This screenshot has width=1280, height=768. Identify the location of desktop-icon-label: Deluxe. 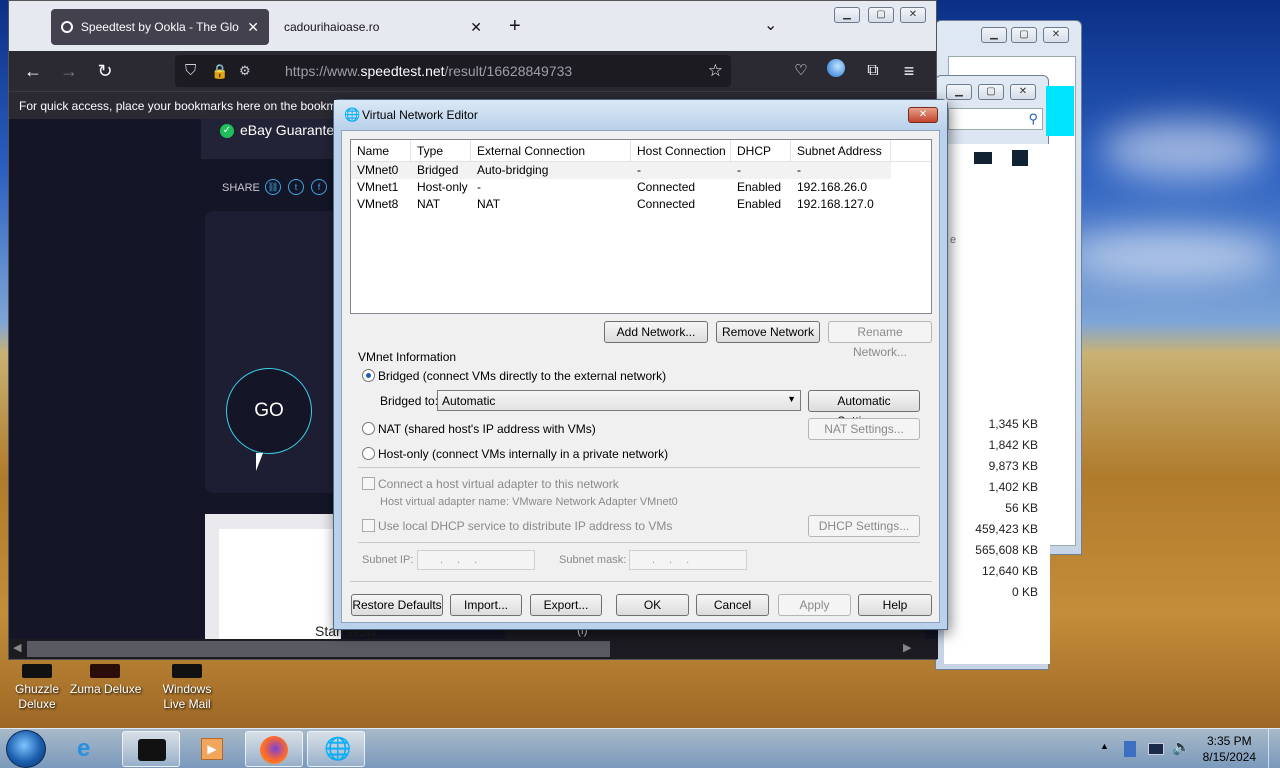
(37, 704).